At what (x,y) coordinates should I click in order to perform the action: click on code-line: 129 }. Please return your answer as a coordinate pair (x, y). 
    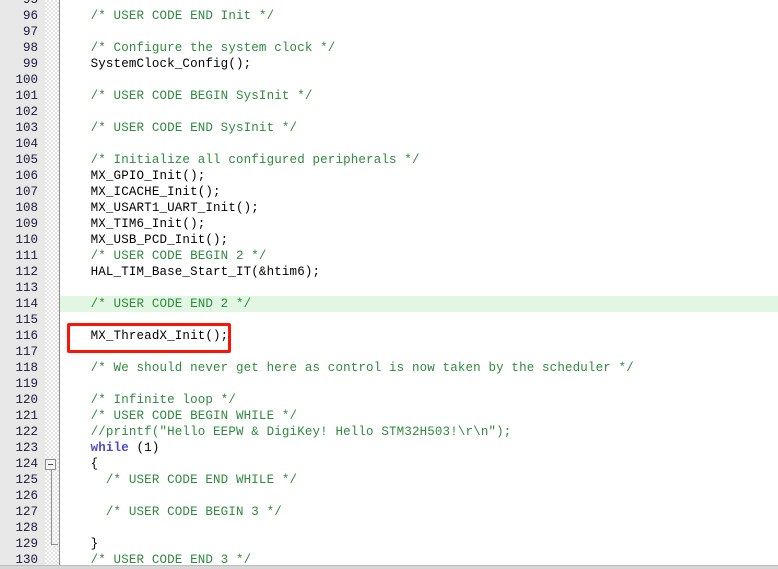
    Looking at the image, I should click on (389, 544).